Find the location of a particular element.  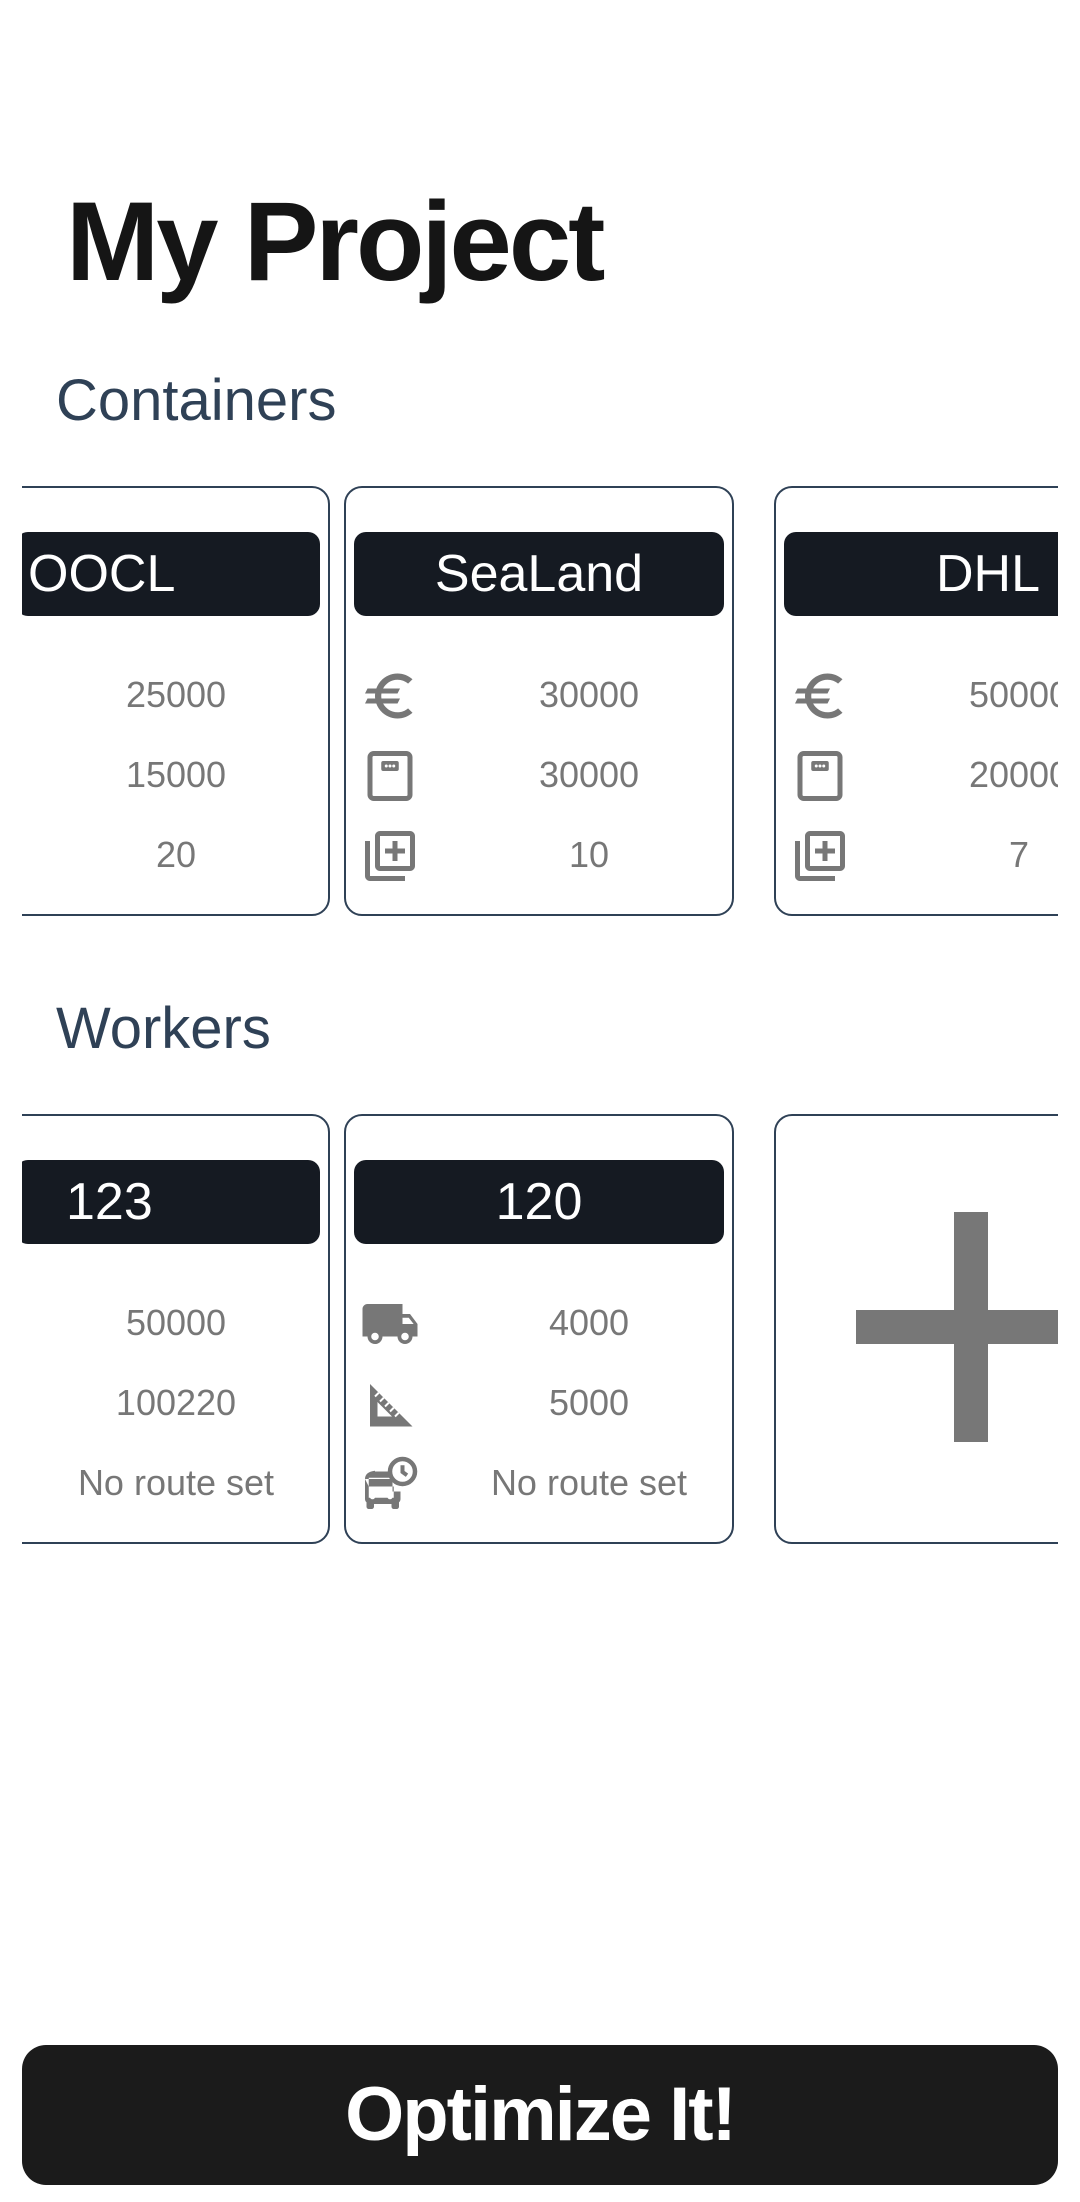

container-card: OOCL 25000 15000 20 is located at coordinates (176, 701).